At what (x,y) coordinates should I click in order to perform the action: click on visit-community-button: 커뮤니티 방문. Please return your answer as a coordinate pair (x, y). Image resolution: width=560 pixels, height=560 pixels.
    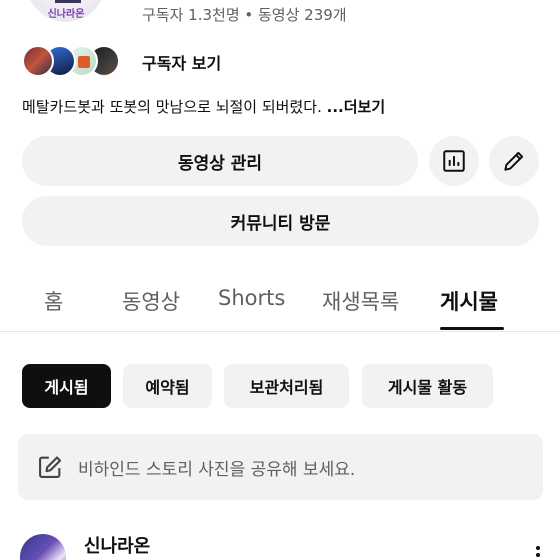
    Looking at the image, I should click on (280, 221).